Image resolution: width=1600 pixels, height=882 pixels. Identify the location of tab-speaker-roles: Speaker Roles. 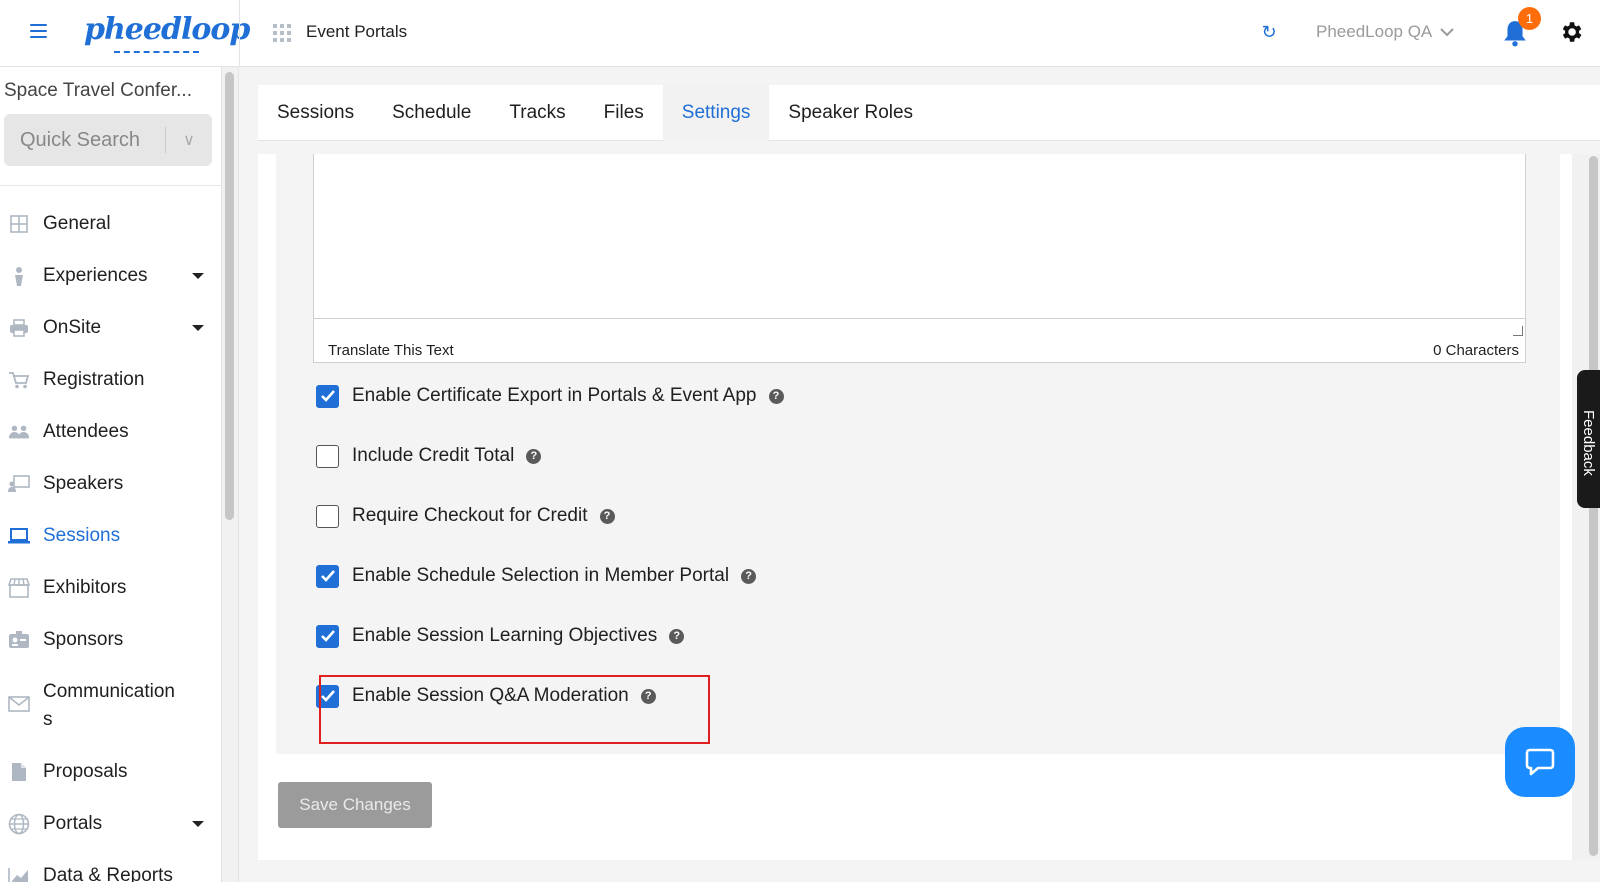
(850, 113).